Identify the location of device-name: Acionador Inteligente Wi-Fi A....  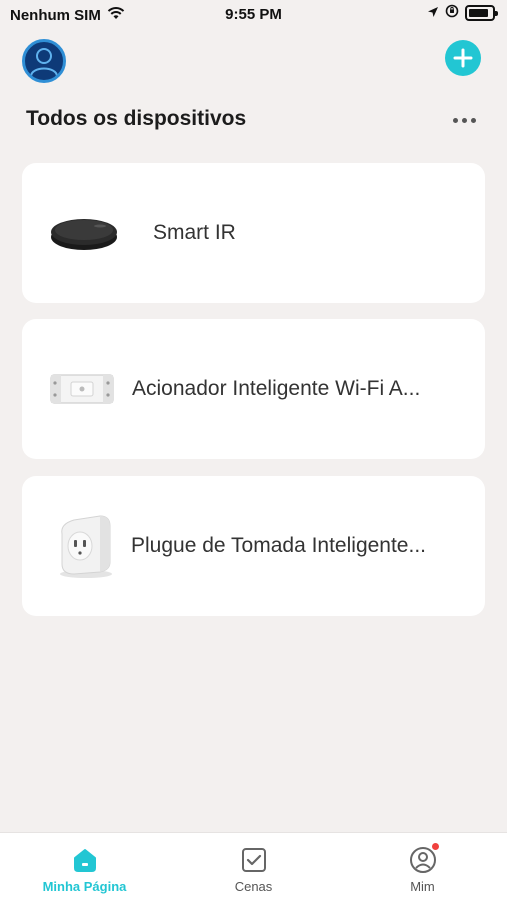
(276, 388).